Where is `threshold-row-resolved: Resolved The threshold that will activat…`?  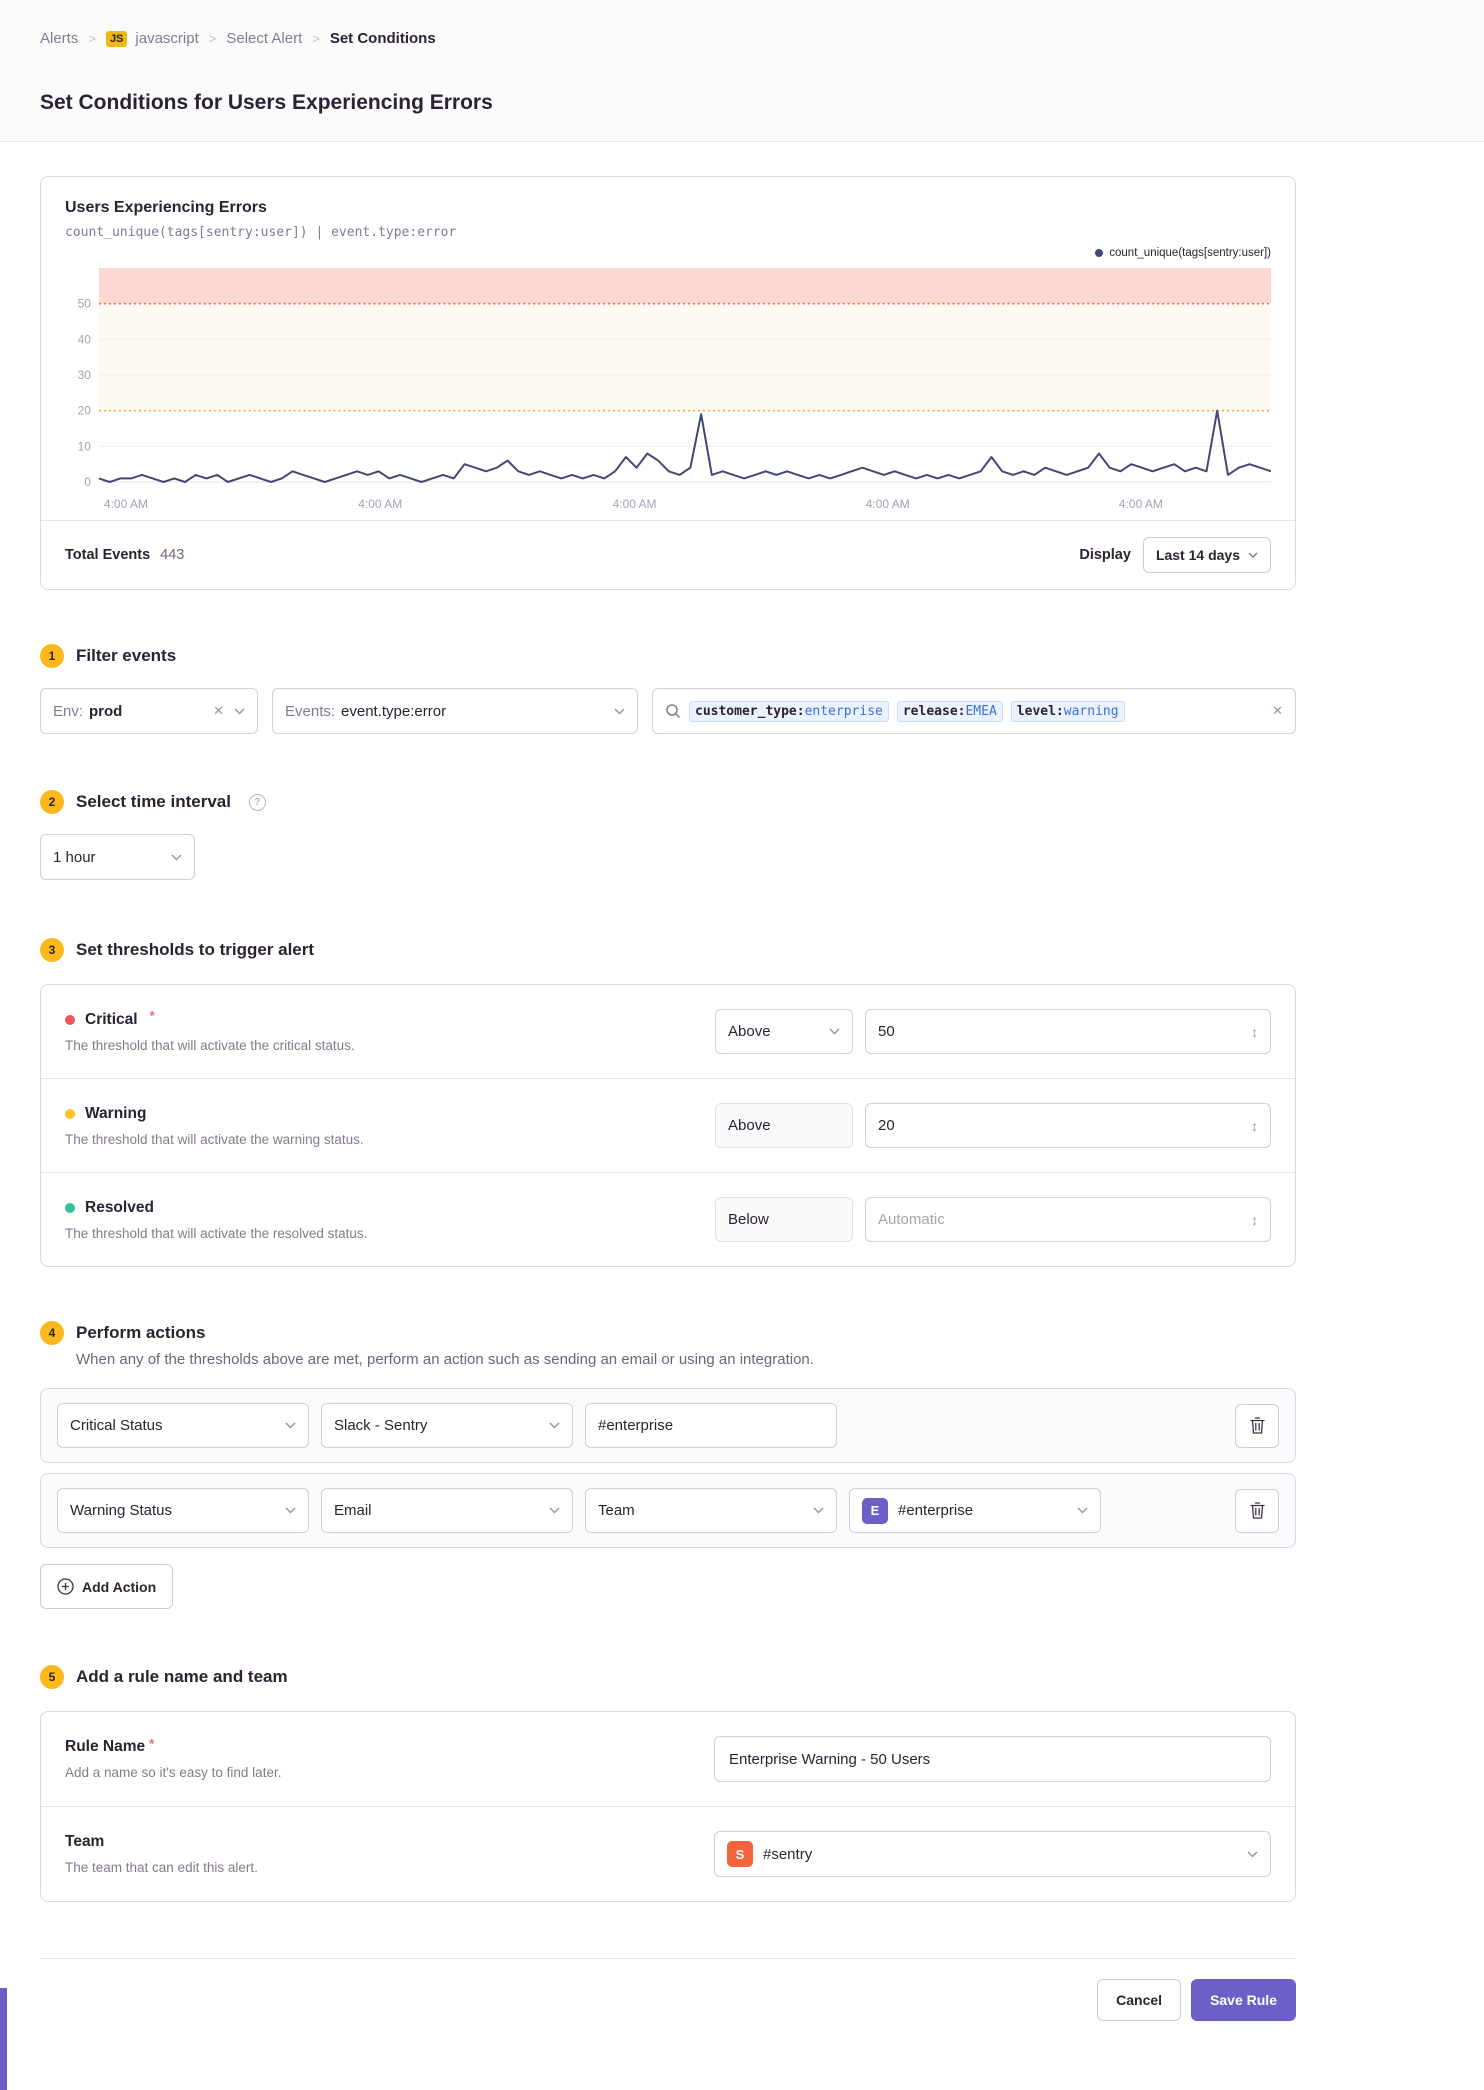
threshold-row-resolved: Resolved The threshold that will activat… is located at coordinates (668, 1219).